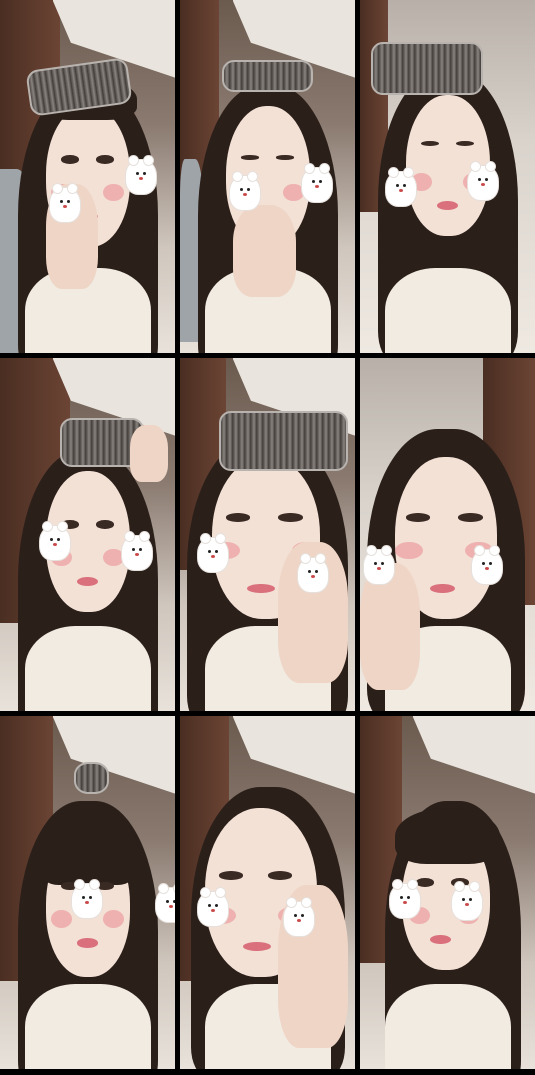  What do you see at coordinates (114, 919) in the screenshot?
I see `right-blush` at bounding box center [114, 919].